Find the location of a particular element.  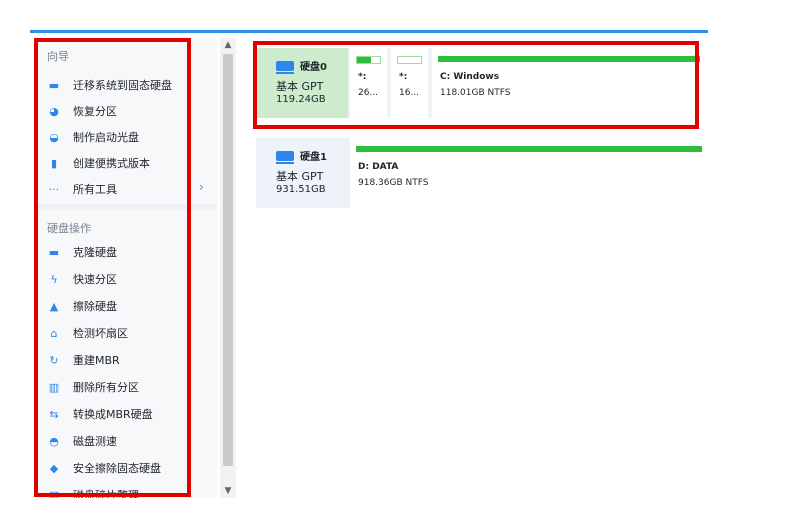

top-accent-line is located at coordinates (369, 31).